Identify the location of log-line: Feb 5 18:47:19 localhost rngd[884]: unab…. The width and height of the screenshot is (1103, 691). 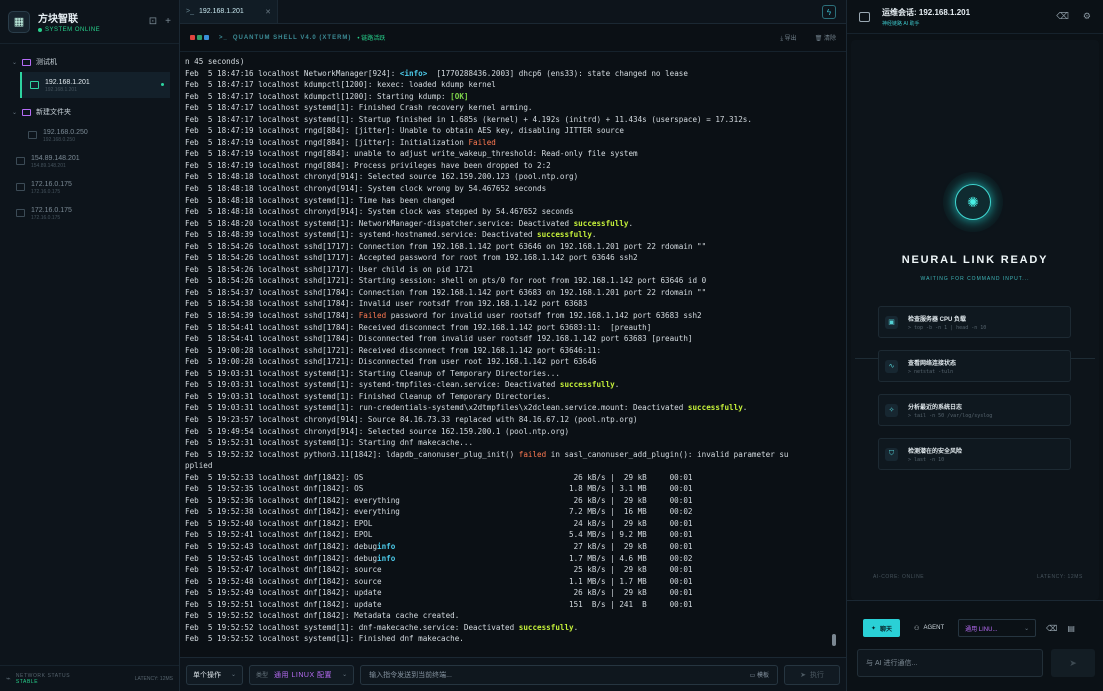
(411, 154).